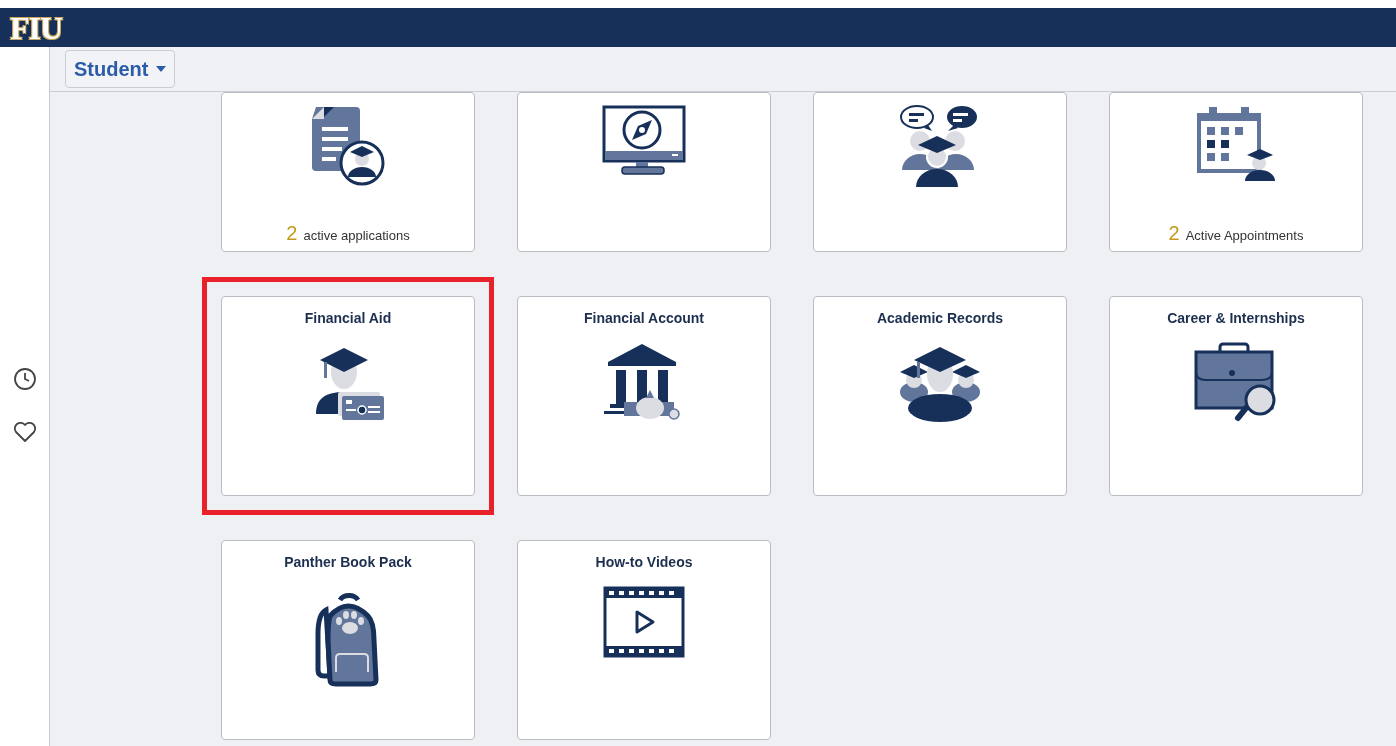 The image size is (1396, 746). I want to click on video-play-icon, so click(644, 622).